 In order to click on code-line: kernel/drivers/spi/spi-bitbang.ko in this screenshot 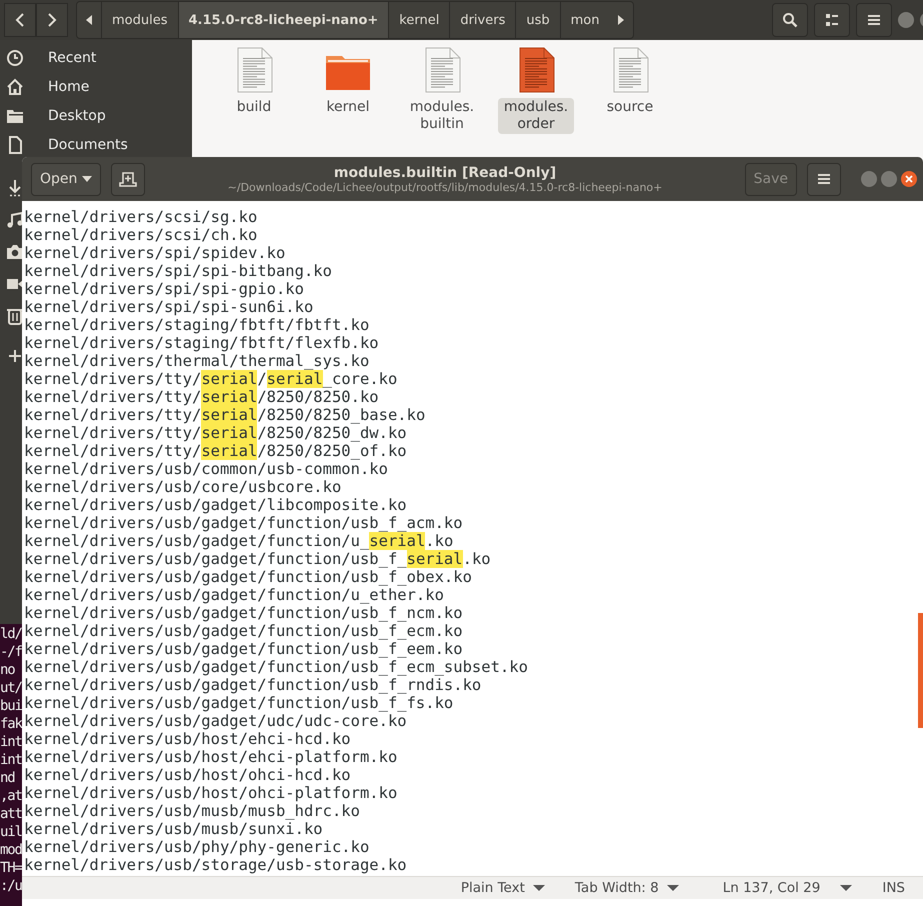, I will do `click(178, 271)`.